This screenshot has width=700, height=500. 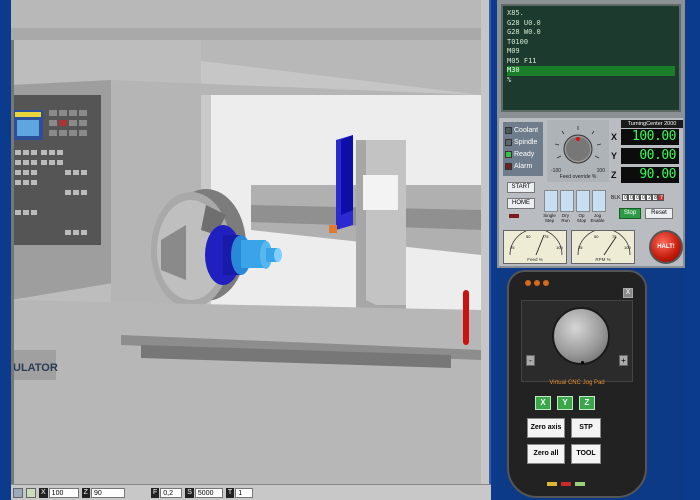 I want to click on gcode-line: G28 U0.0, so click(x=591, y=24).